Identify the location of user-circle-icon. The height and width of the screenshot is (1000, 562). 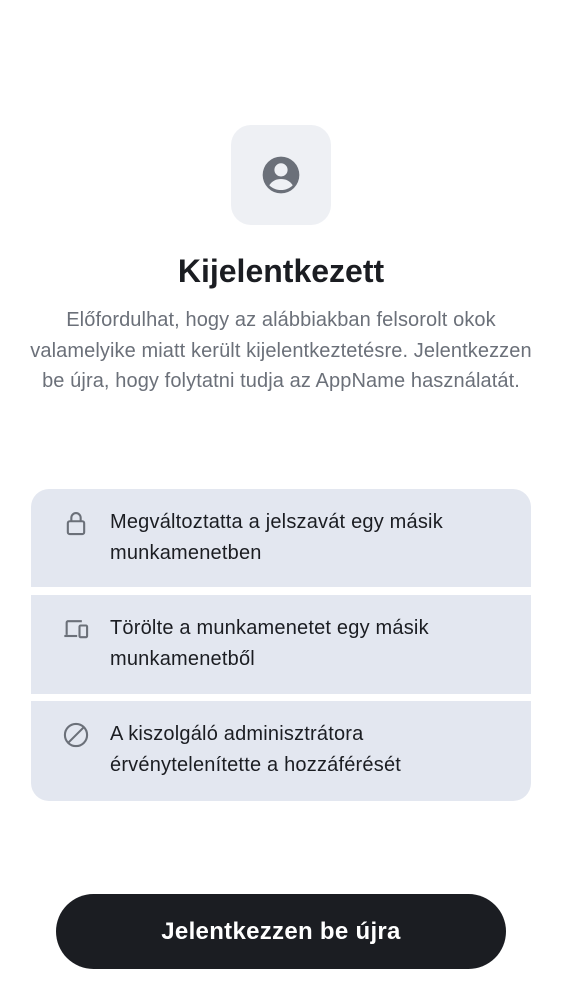
(281, 175).